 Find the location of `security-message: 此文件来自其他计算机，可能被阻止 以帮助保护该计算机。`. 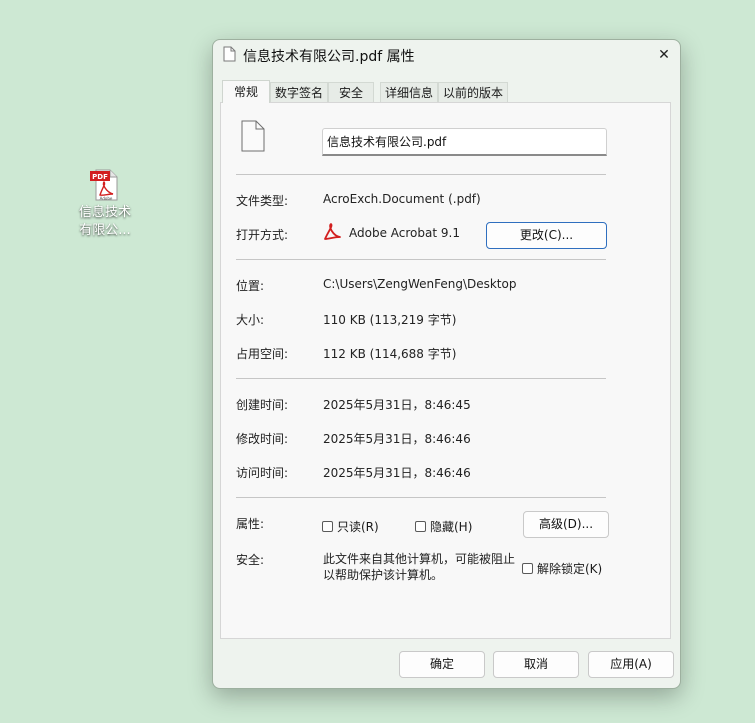

security-message: 此文件来自其他计算机，可能被阻止 以帮助保护该计算机。 is located at coordinates (419, 567).